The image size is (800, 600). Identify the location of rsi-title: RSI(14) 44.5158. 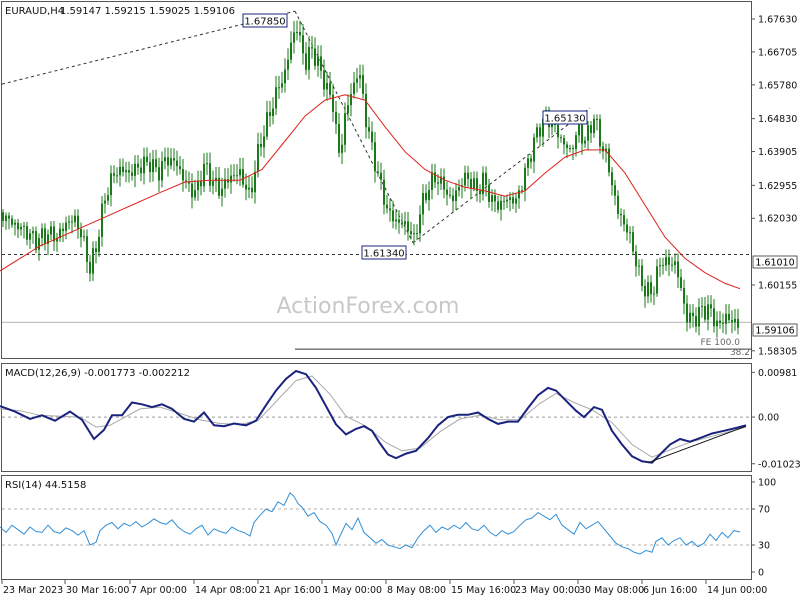
(45, 485).